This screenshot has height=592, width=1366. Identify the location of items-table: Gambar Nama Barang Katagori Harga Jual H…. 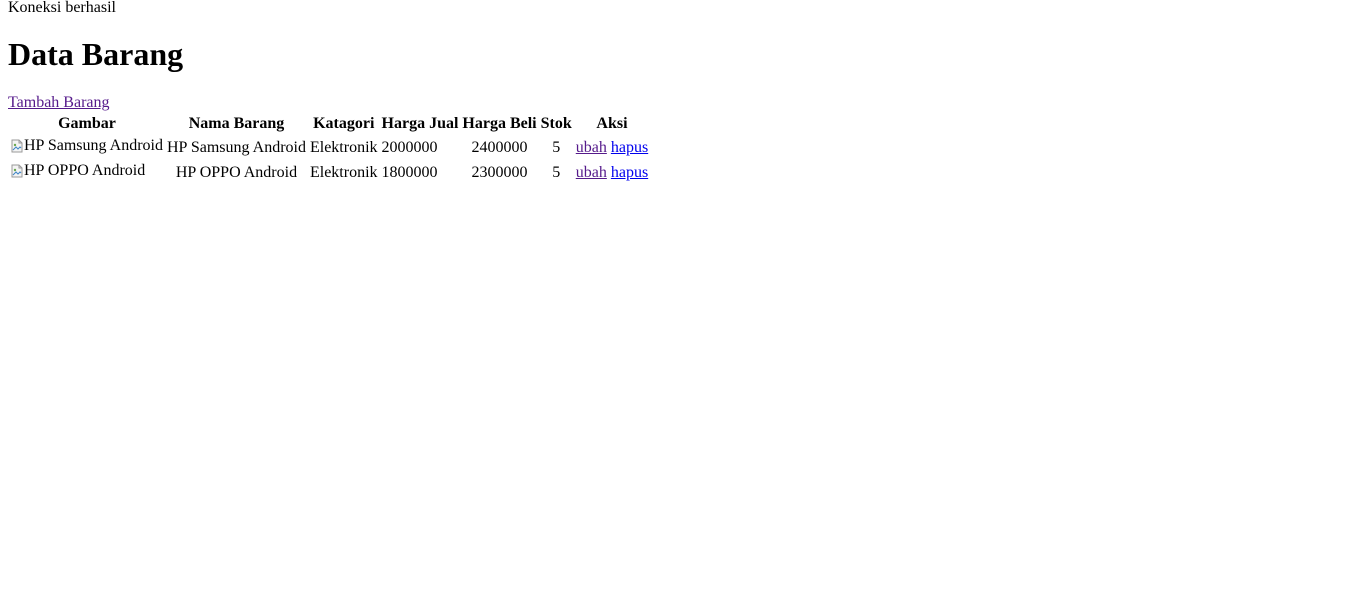
(329, 149).